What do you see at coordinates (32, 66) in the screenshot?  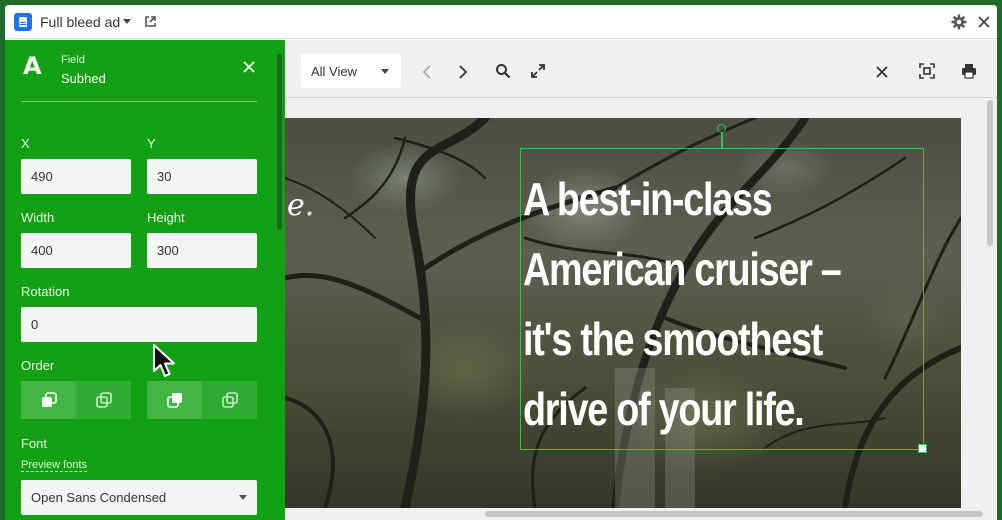 I see `text-field-icon: A` at bounding box center [32, 66].